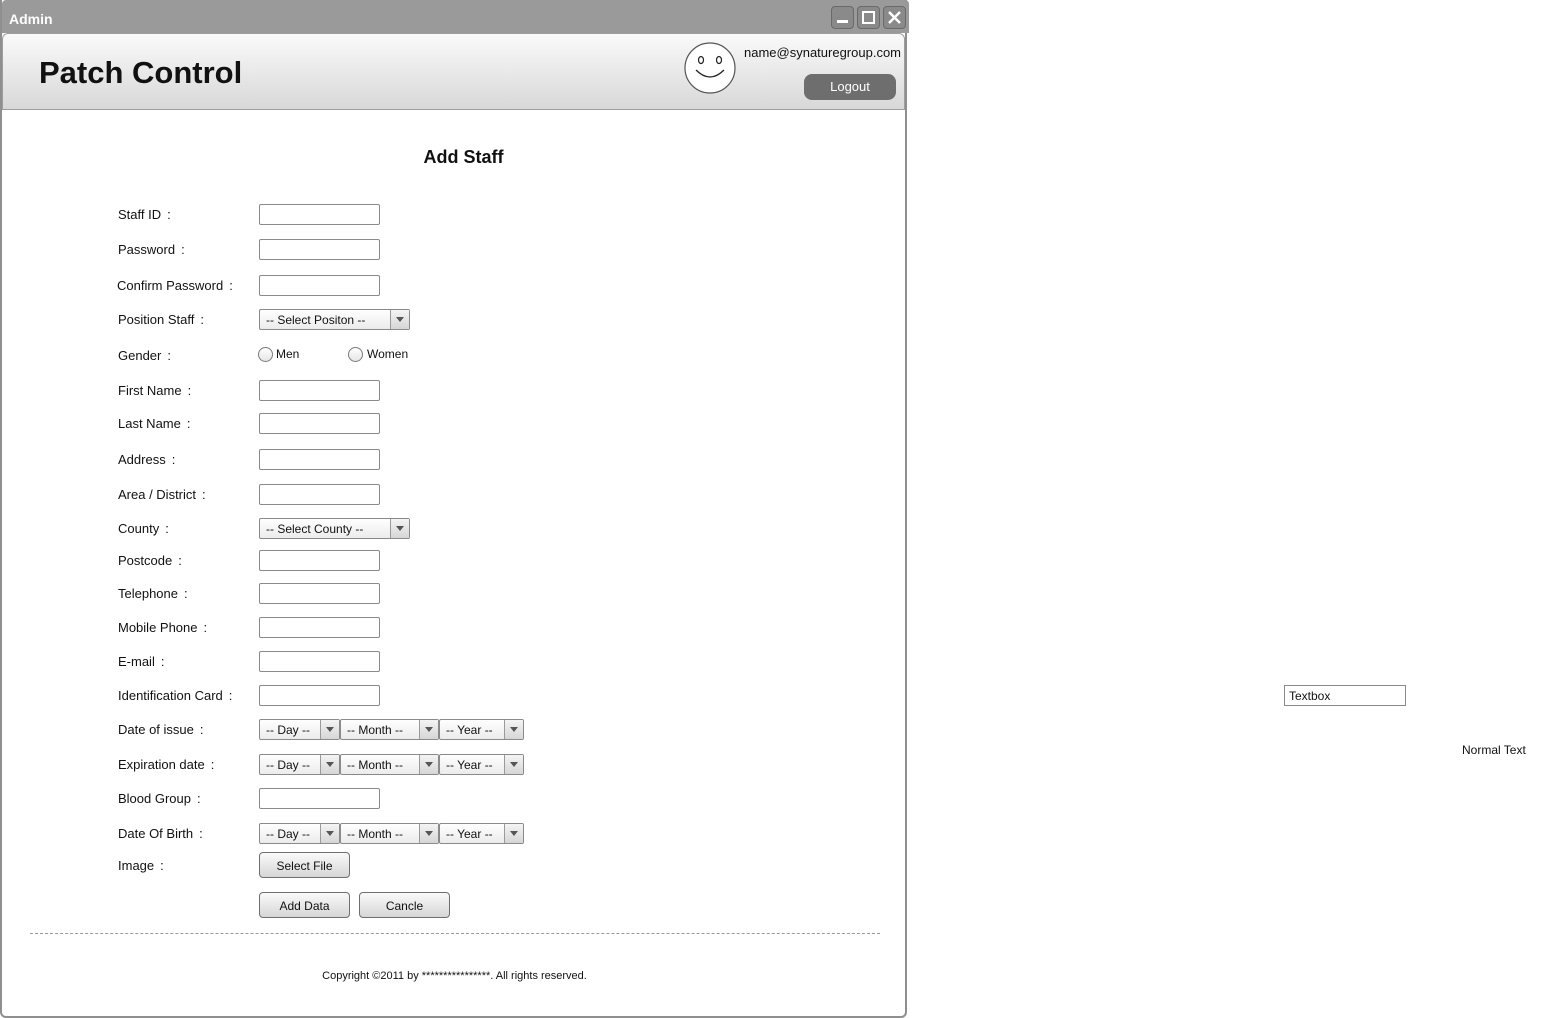  I want to click on postcode-row: Postcode:, so click(455, 561).